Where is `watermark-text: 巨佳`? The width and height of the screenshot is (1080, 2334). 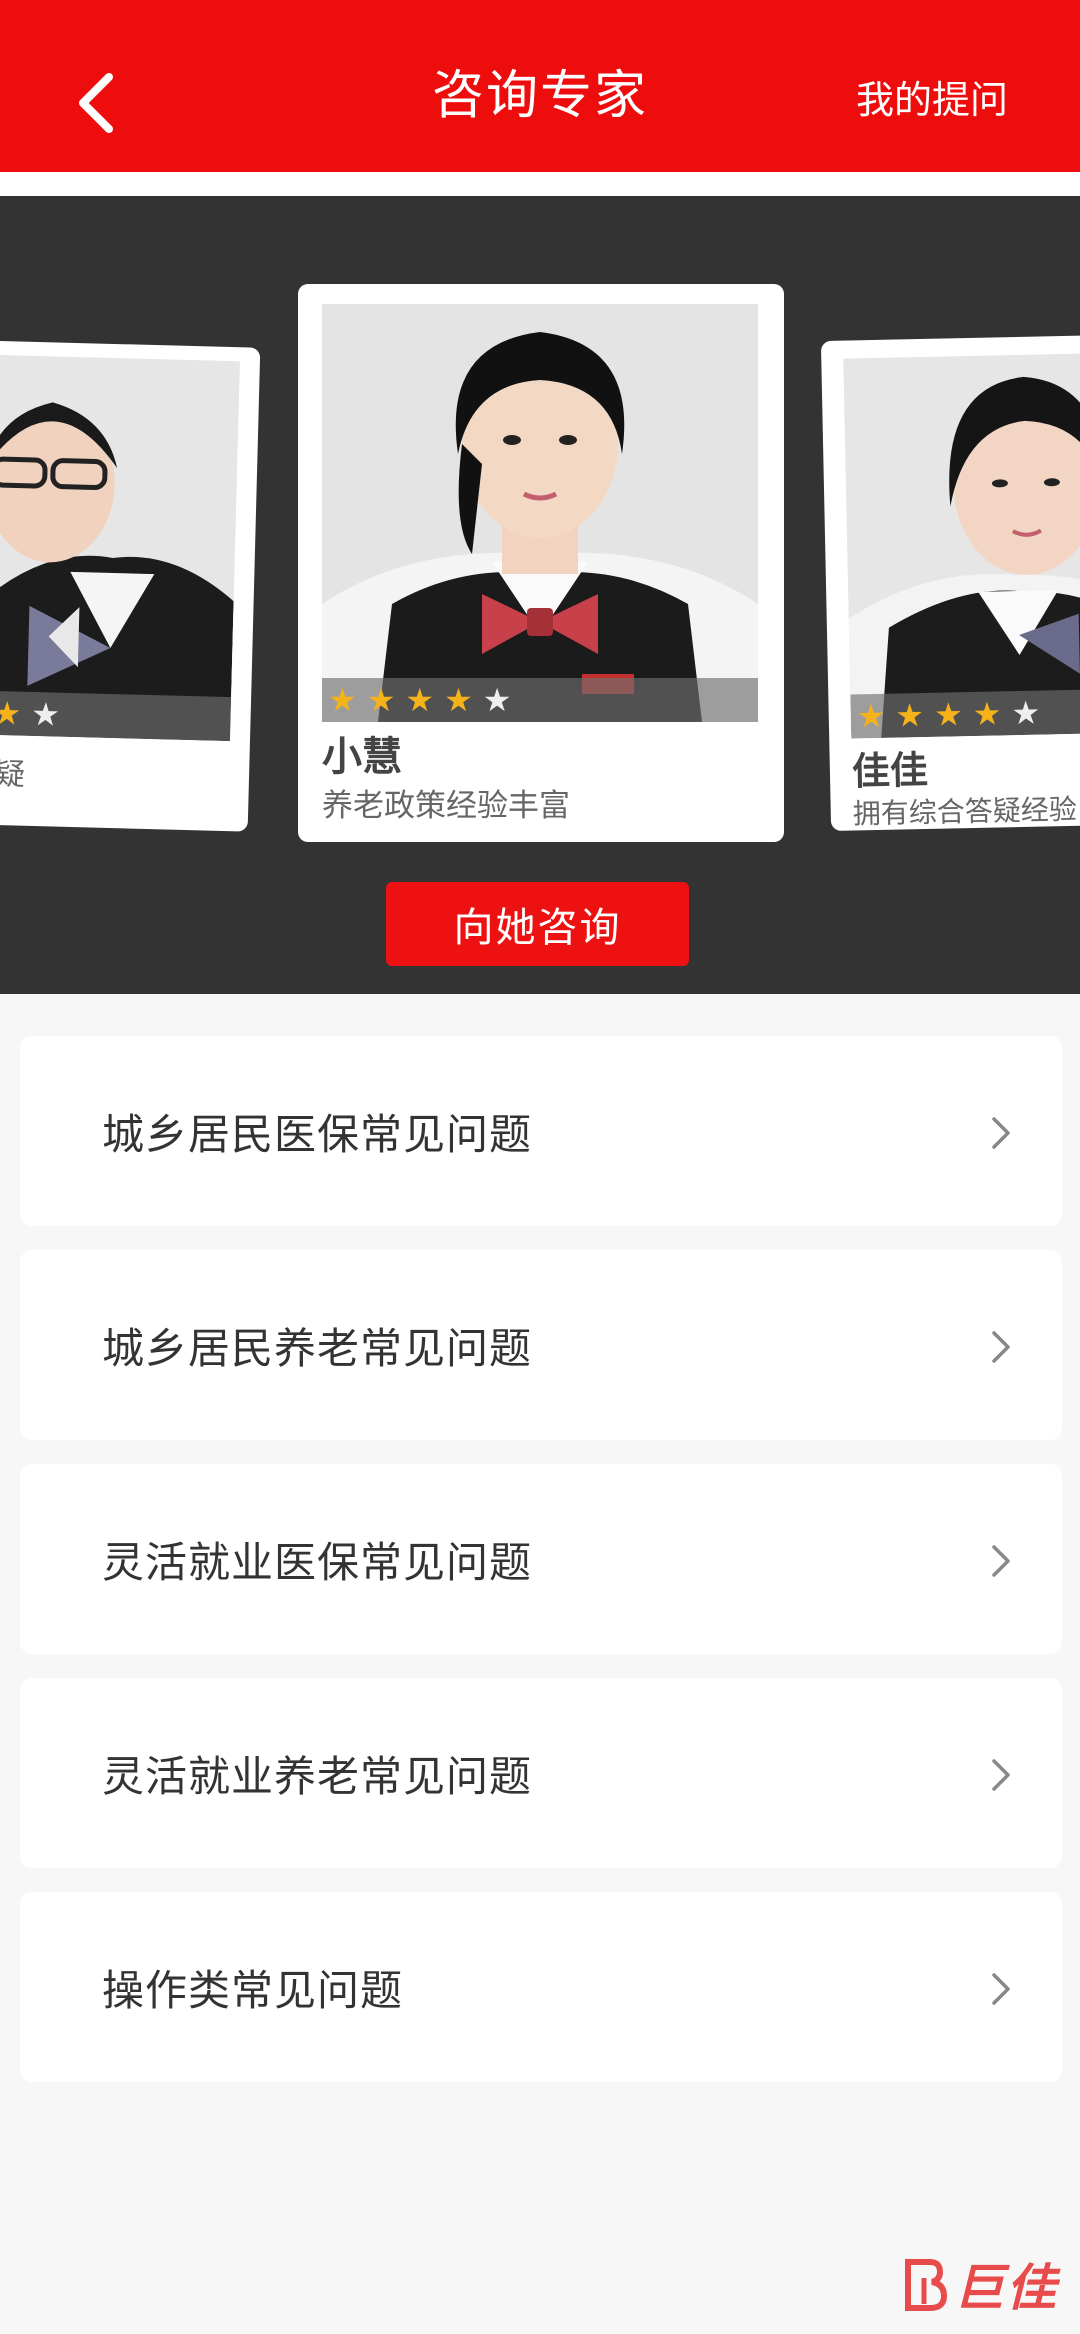 watermark-text: 巨佳 is located at coordinates (1006, 2288).